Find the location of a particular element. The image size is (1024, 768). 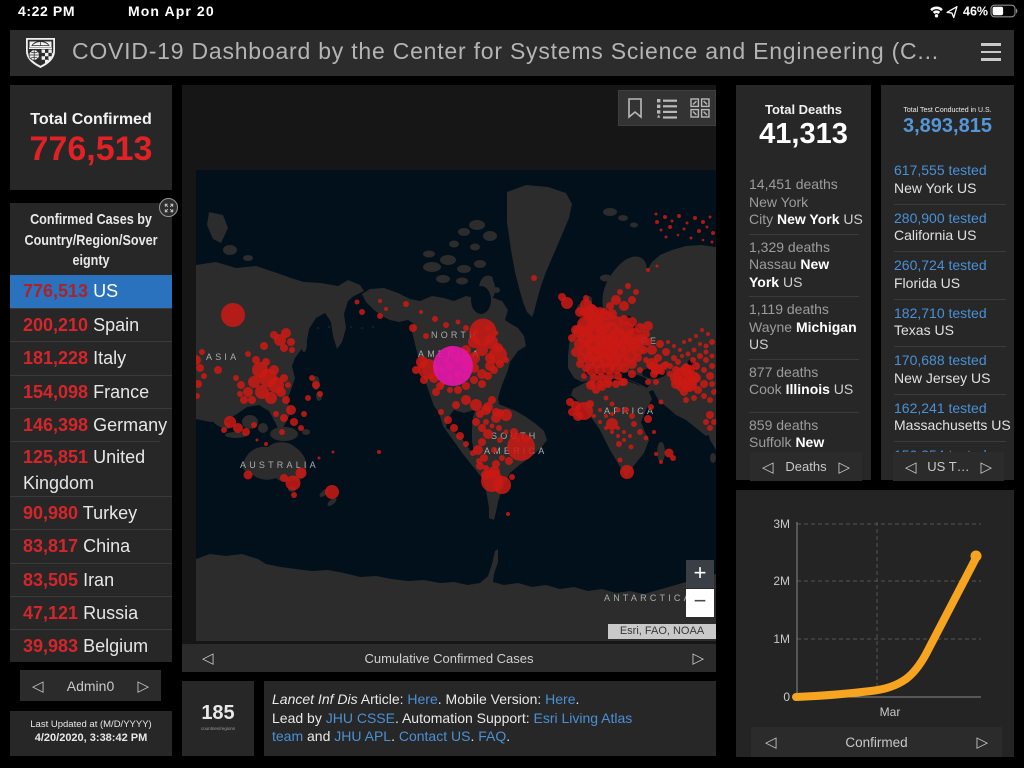

svg-text: 1M is located at coordinates (781, 639).